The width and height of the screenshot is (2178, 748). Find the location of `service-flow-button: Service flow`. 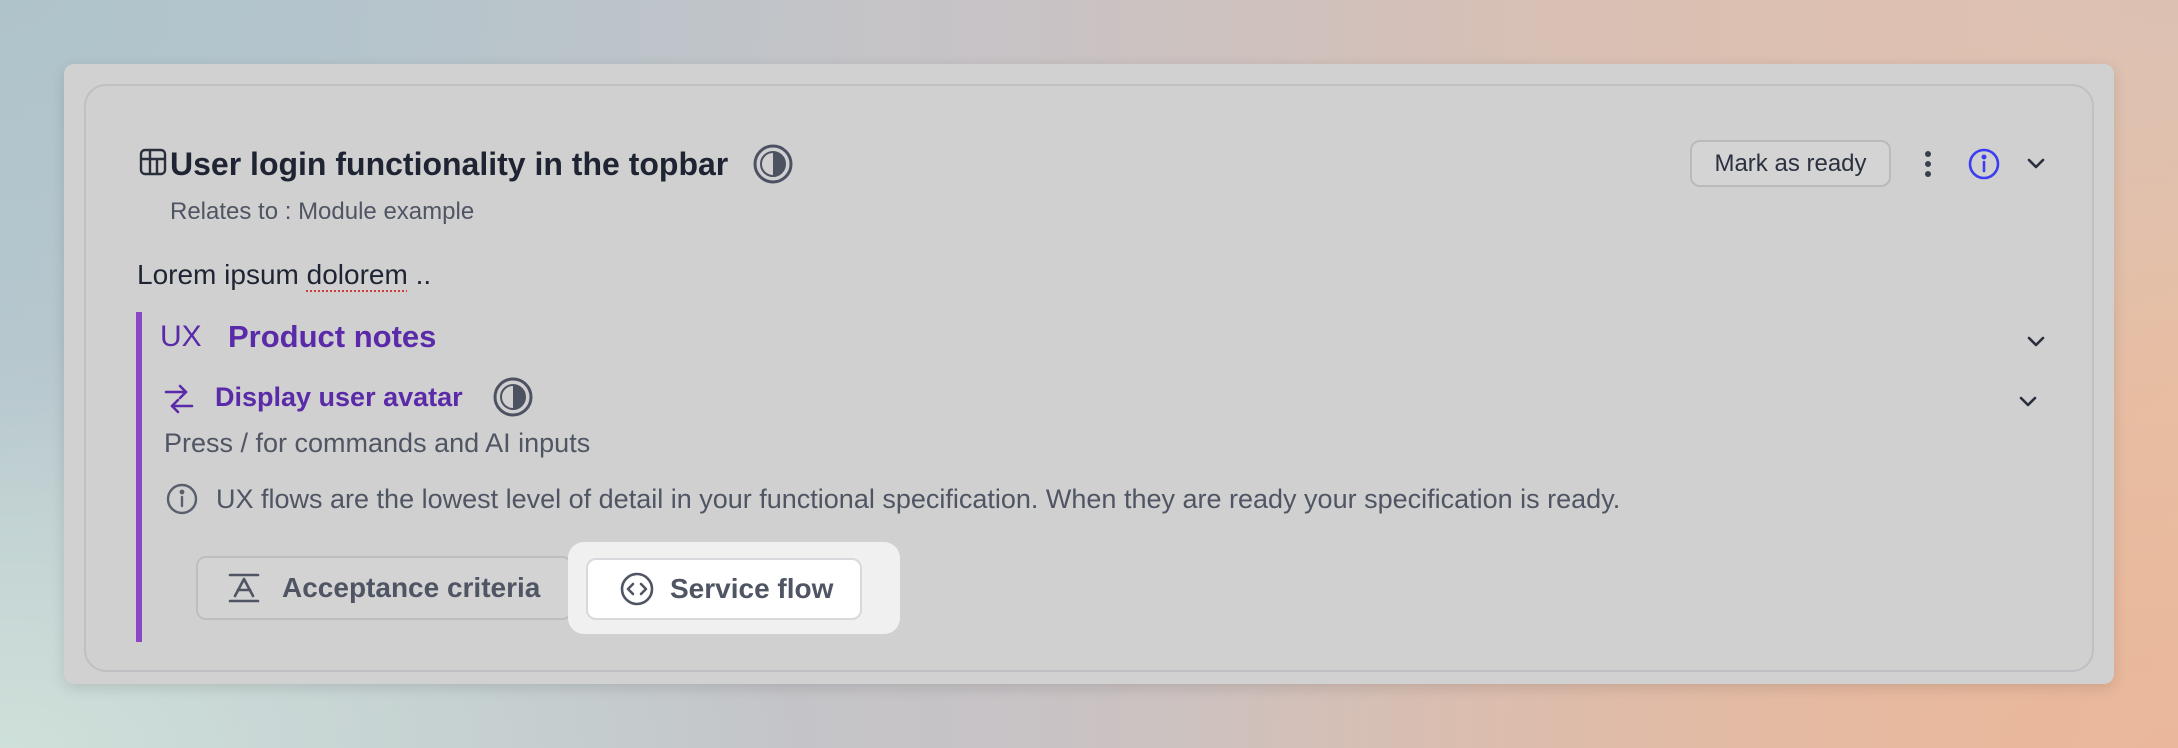

service-flow-button: Service flow is located at coordinates (724, 589).